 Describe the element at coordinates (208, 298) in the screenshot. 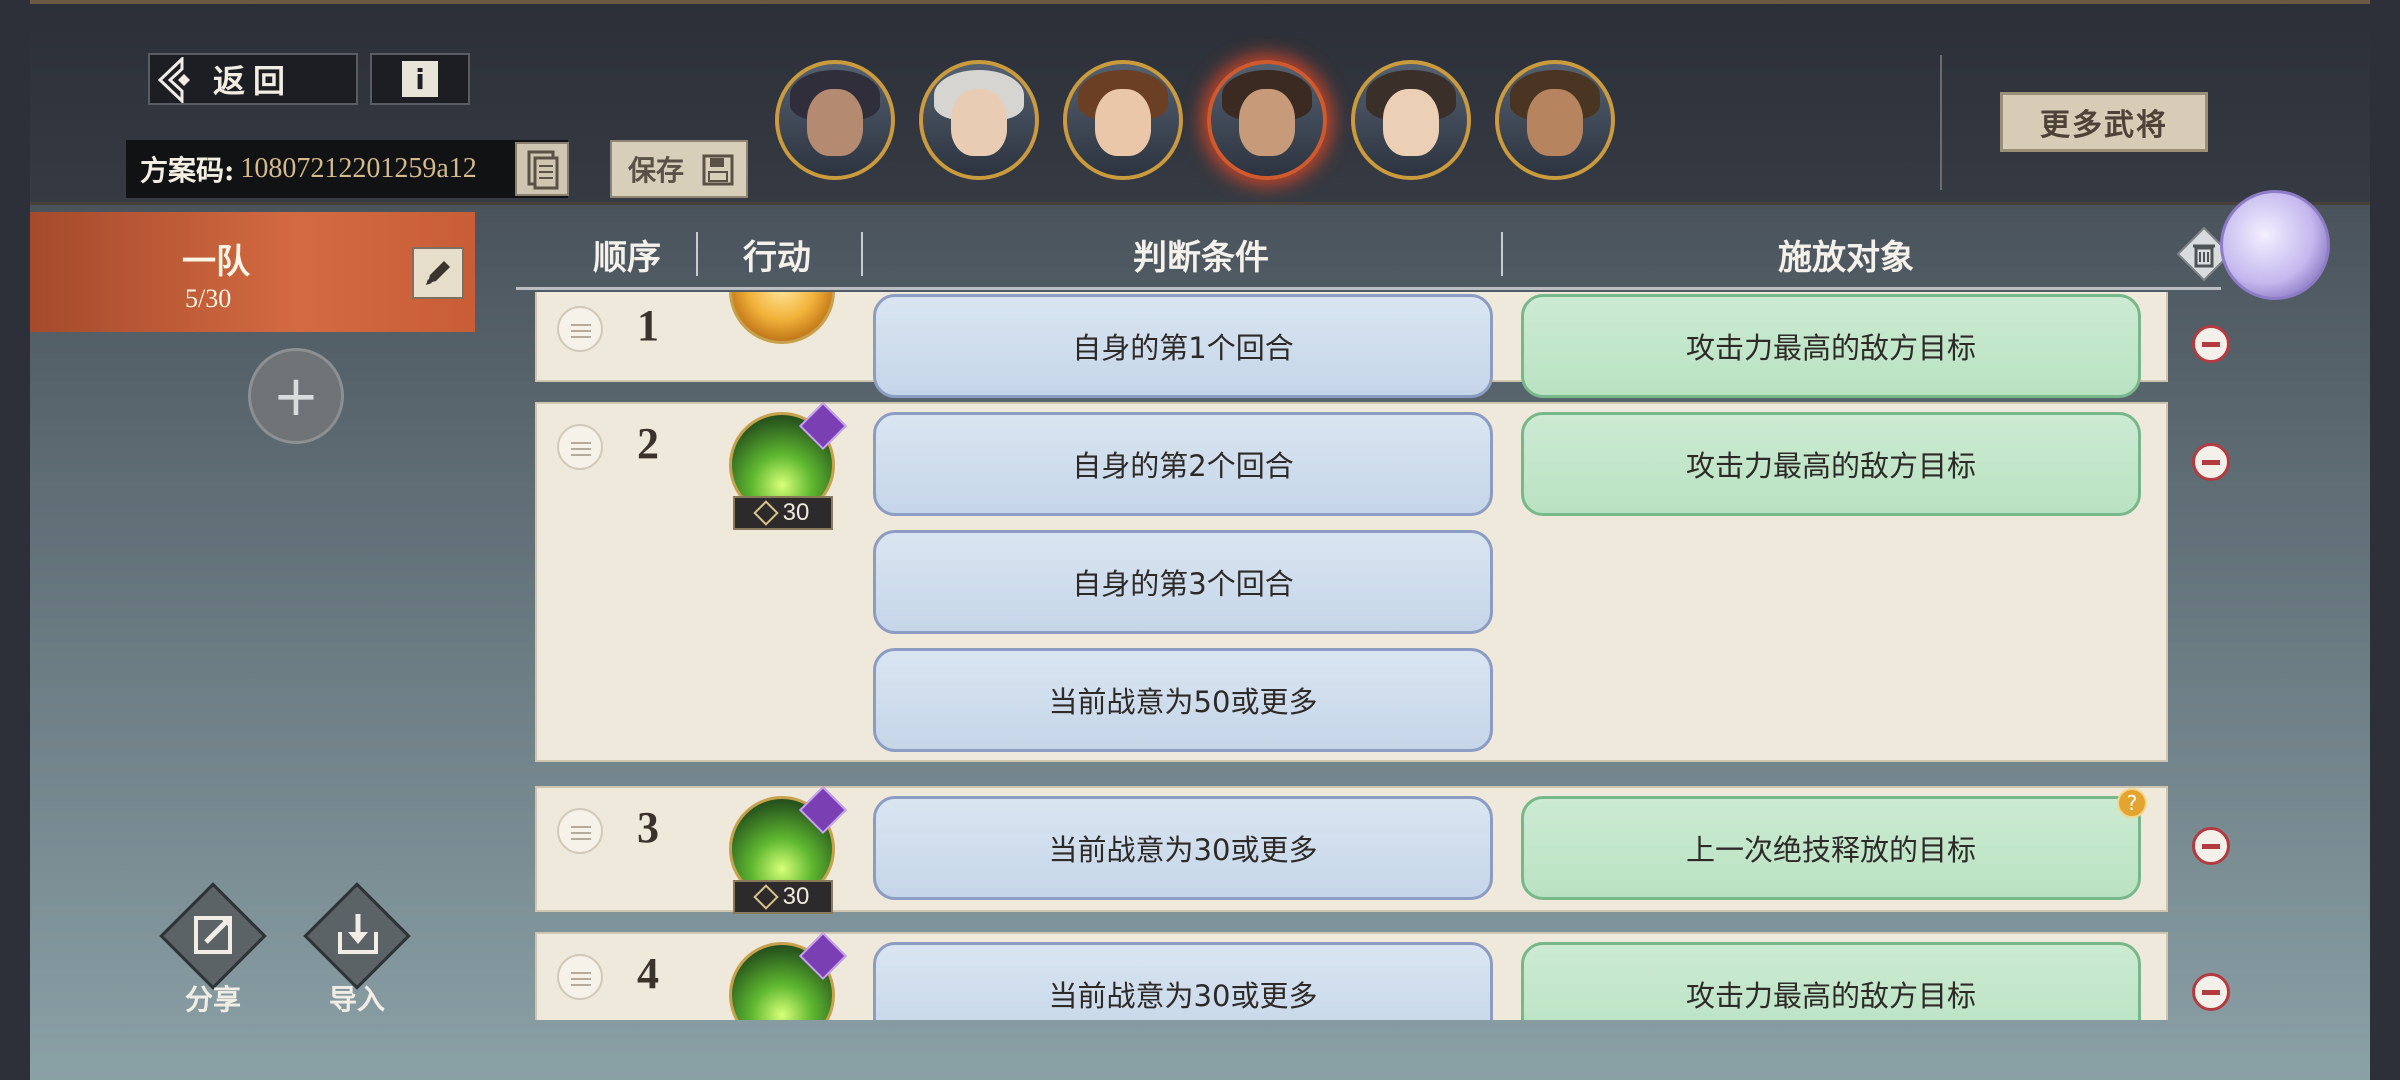

I see `team-count: 5/30` at that location.